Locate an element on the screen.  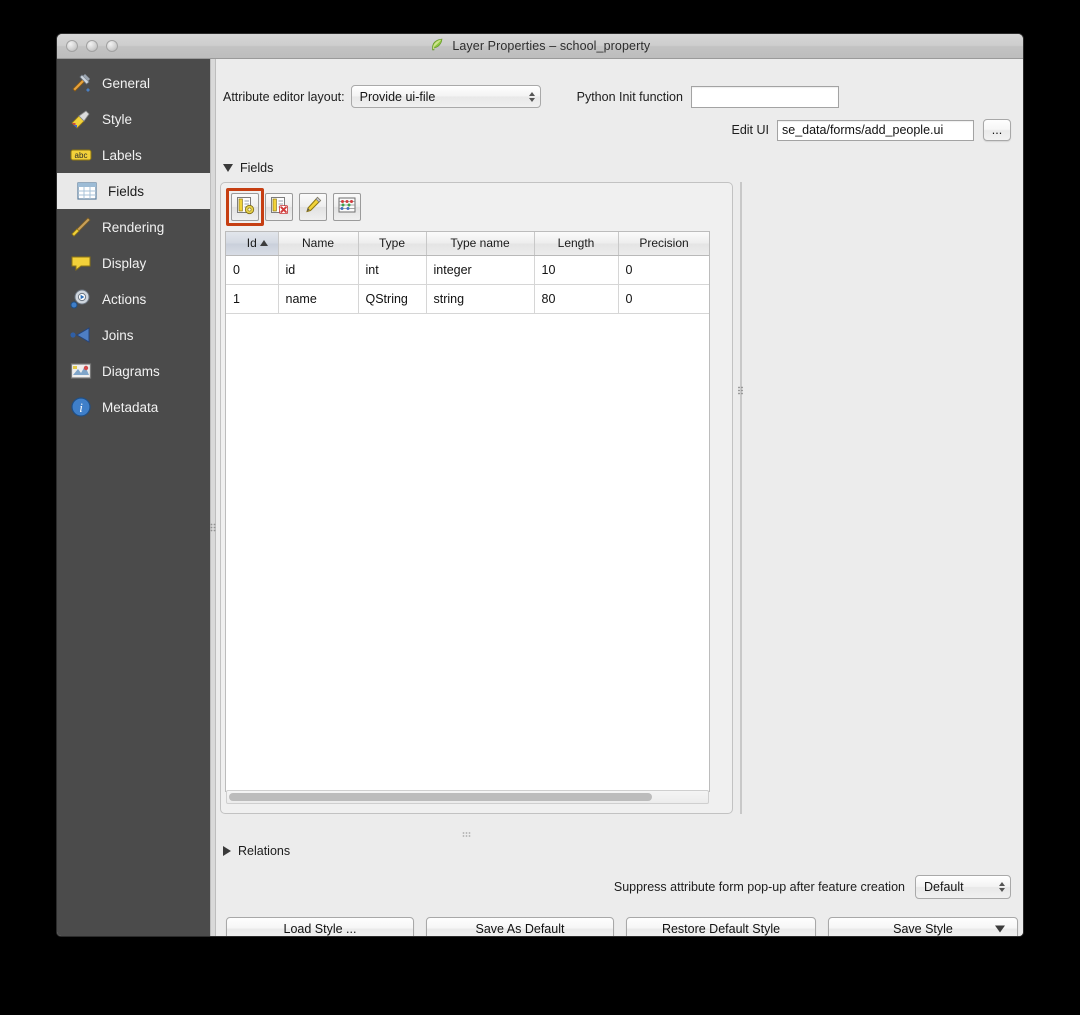
cell-type-name: integer is located at coordinates (480, 270).